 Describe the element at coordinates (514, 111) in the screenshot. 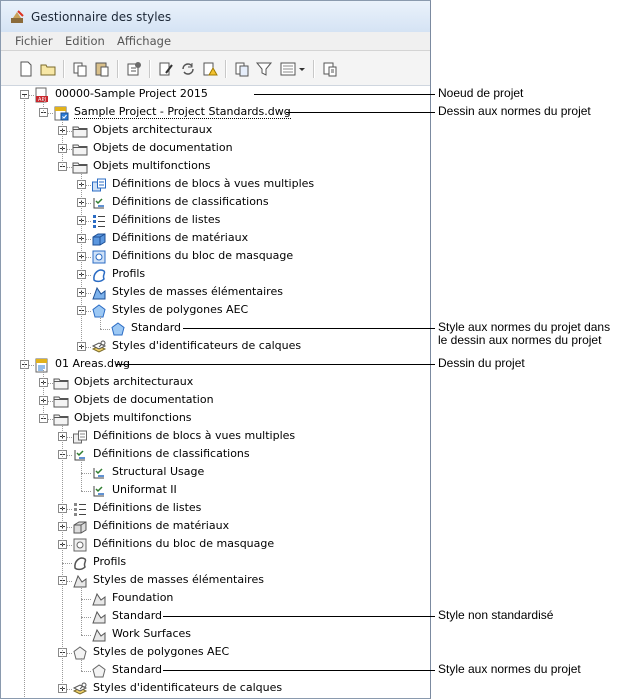

I see `callout-text: Dessin aux normes du projet` at that location.